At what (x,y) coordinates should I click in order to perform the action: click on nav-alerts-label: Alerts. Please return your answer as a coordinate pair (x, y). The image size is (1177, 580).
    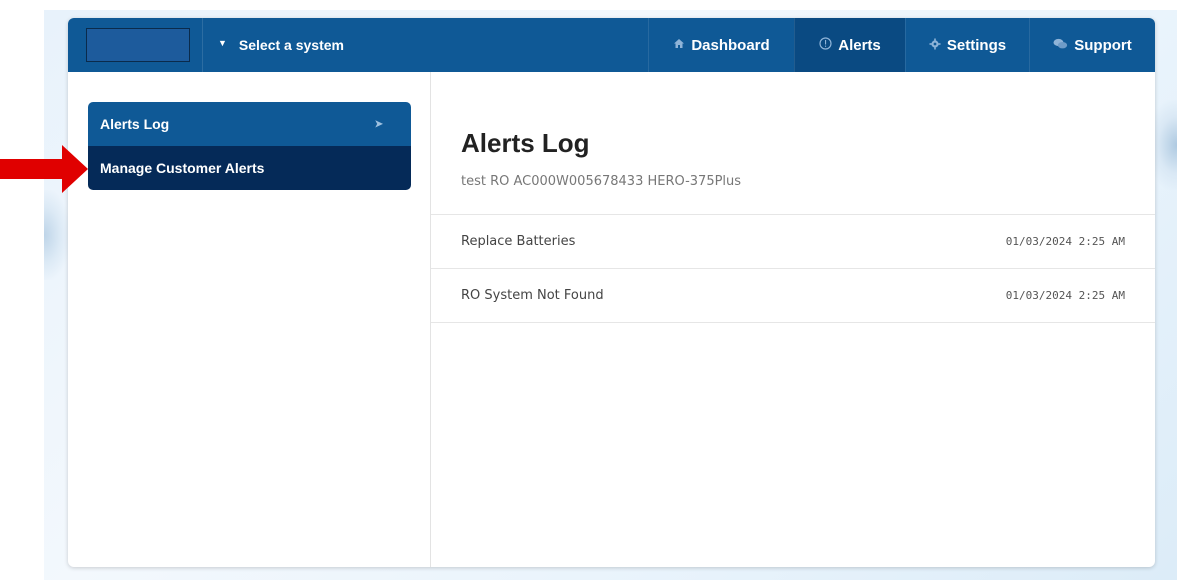
    Looking at the image, I should click on (859, 45).